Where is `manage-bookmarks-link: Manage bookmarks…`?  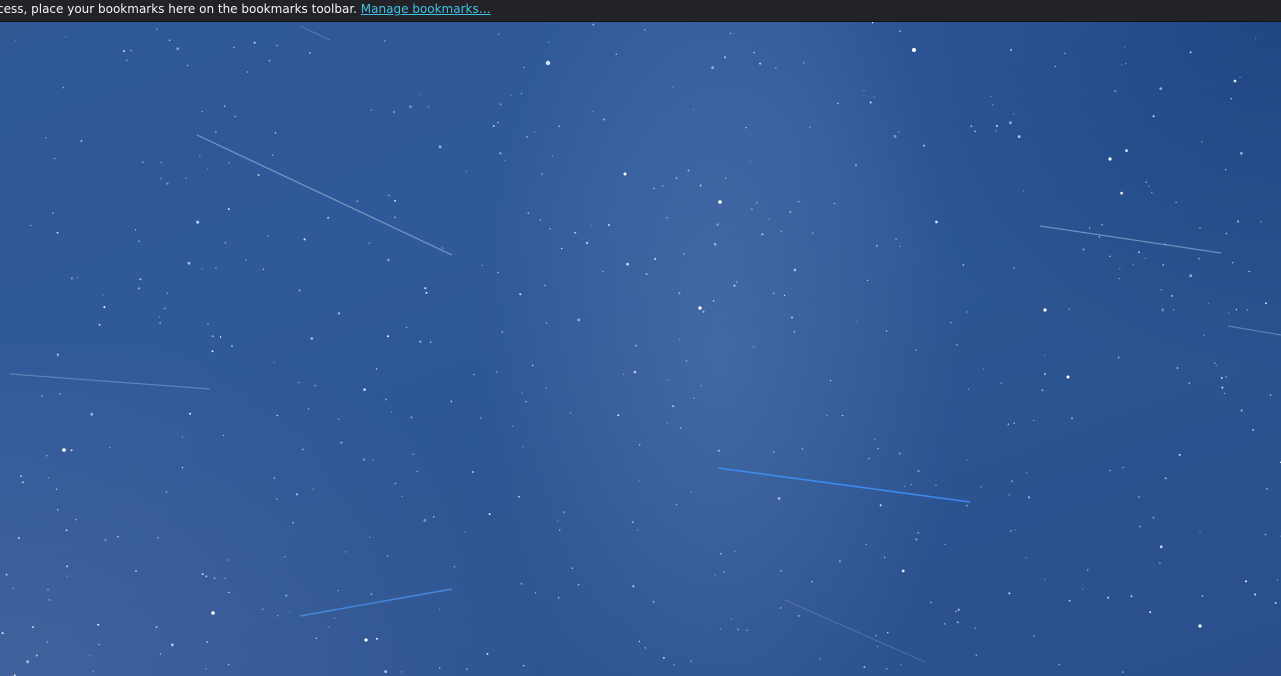 manage-bookmarks-link: Manage bookmarks… is located at coordinates (426, 9).